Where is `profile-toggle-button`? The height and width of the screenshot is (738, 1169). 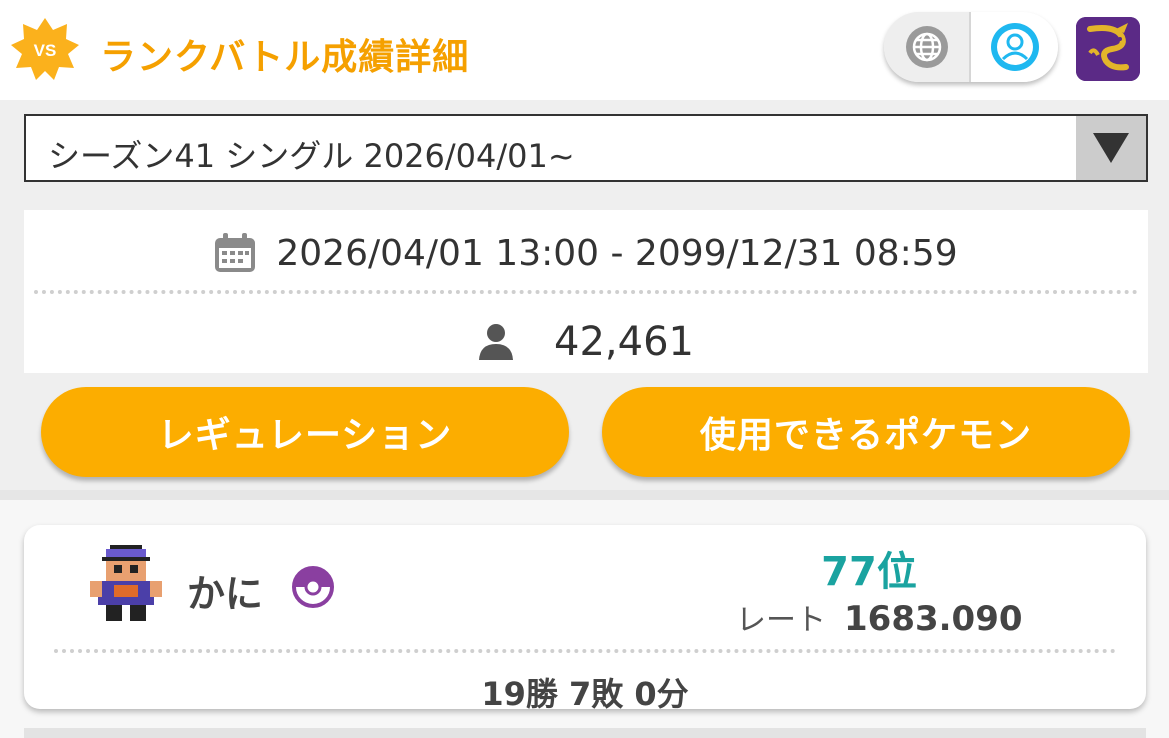
profile-toggle-button is located at coordinates (1014, 47).